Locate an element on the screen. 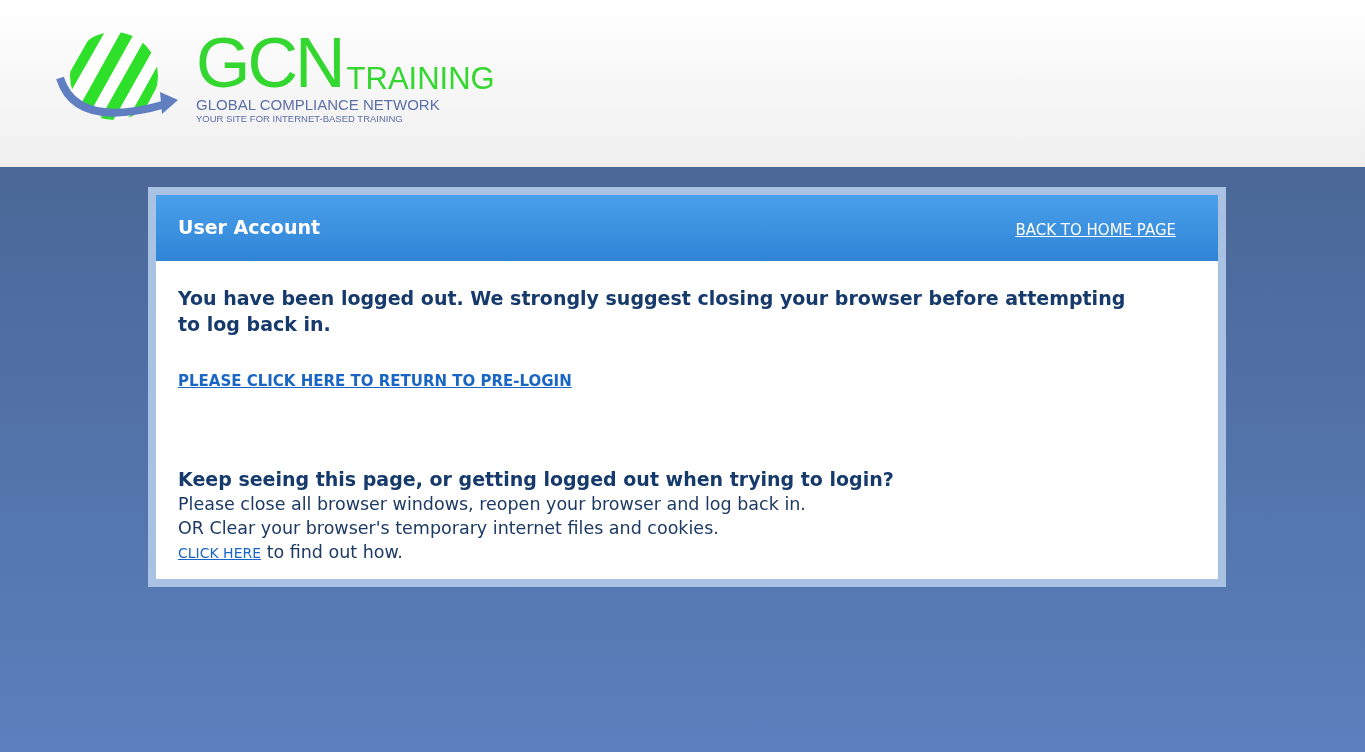  logout-message: You have been logged out. We strongly suggest closing your browser before attempting to log back in. is located at coordinates (652, 311).